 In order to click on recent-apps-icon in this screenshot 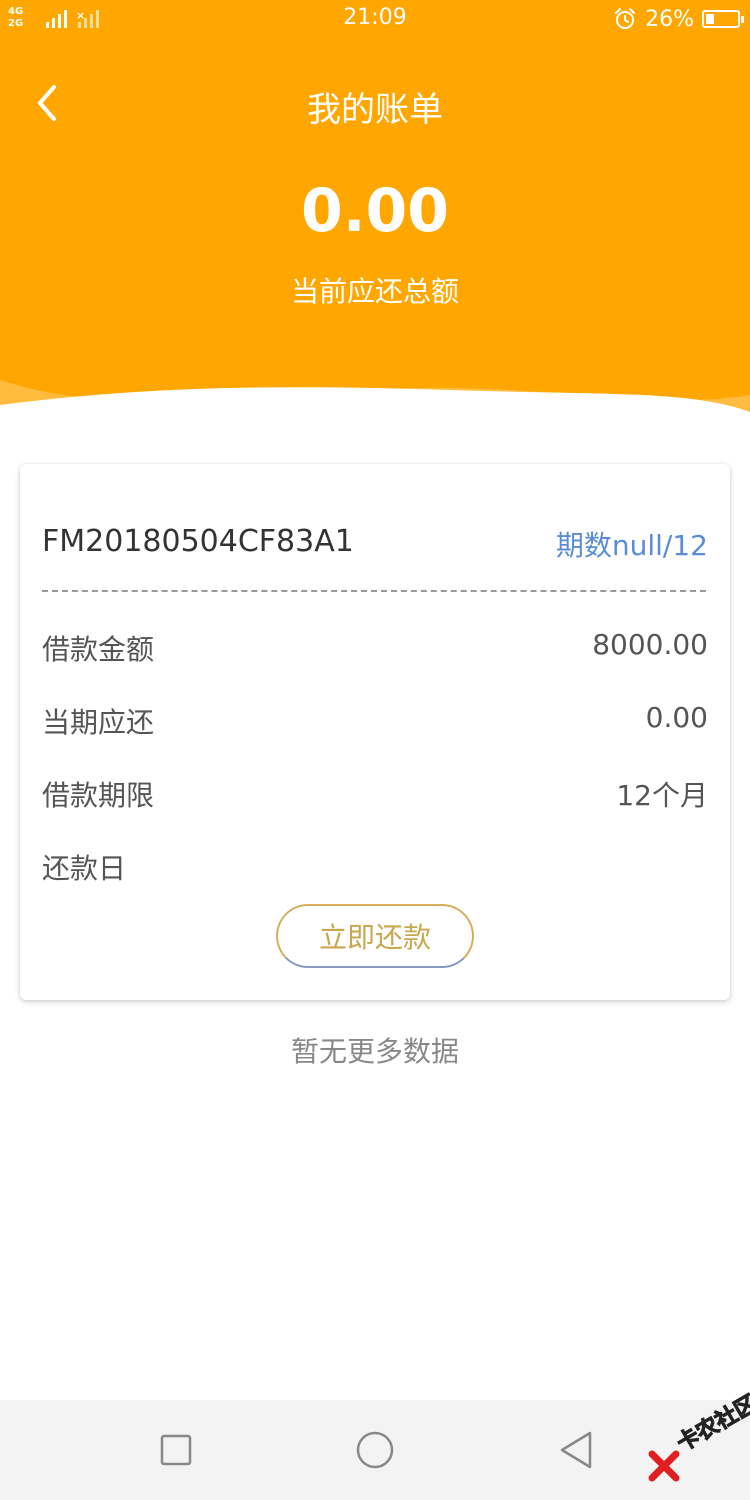, I will do `click(176, 1450)`.